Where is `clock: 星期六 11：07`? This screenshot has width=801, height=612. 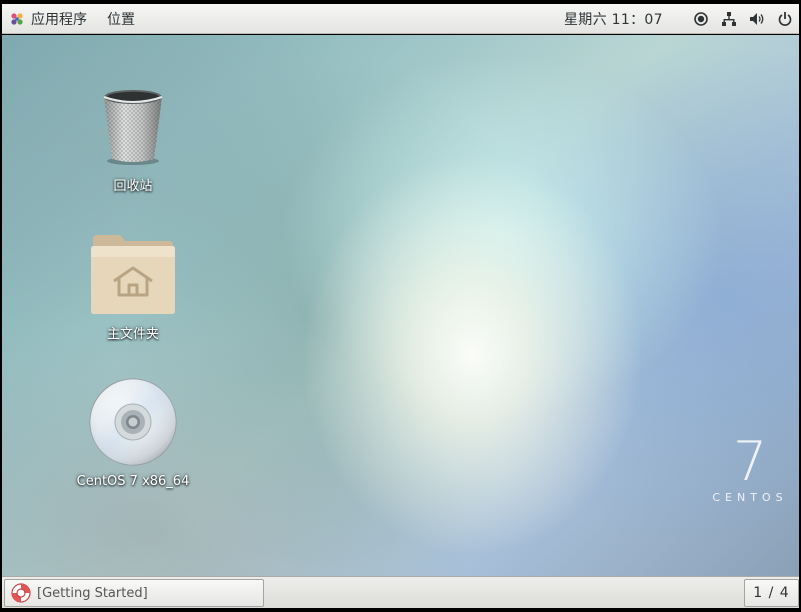
clock: 星期六 11：07 is located at coordinates (613, 18).